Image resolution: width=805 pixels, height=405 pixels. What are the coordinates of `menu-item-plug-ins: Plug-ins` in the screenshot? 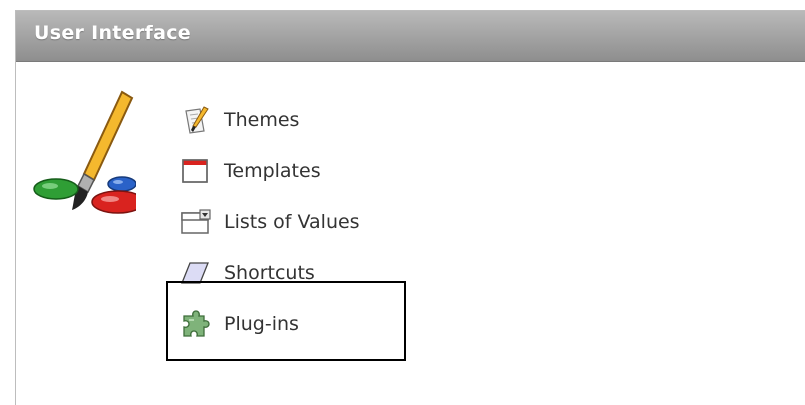 It's located at (270, 323).